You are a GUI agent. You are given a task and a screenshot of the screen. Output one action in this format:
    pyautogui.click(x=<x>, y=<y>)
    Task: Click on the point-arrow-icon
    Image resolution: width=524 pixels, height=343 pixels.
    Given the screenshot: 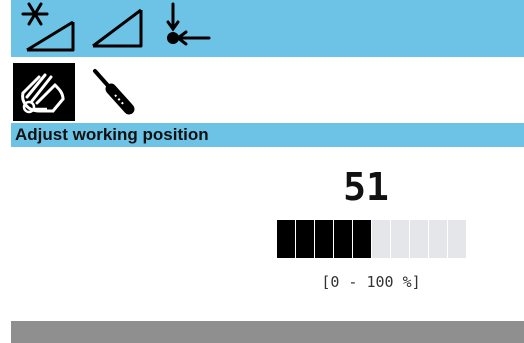 What is the action you would take?
    pyautogui.click(x=194, y=28)
    